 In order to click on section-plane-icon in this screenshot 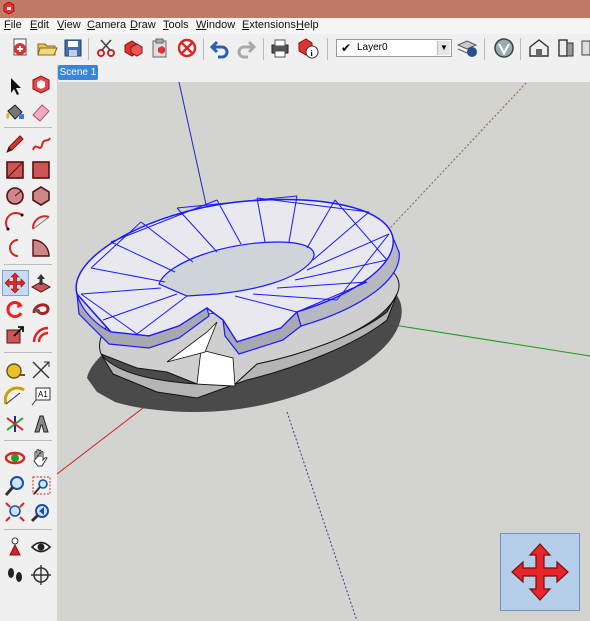, I will do `click(41, 575)`.